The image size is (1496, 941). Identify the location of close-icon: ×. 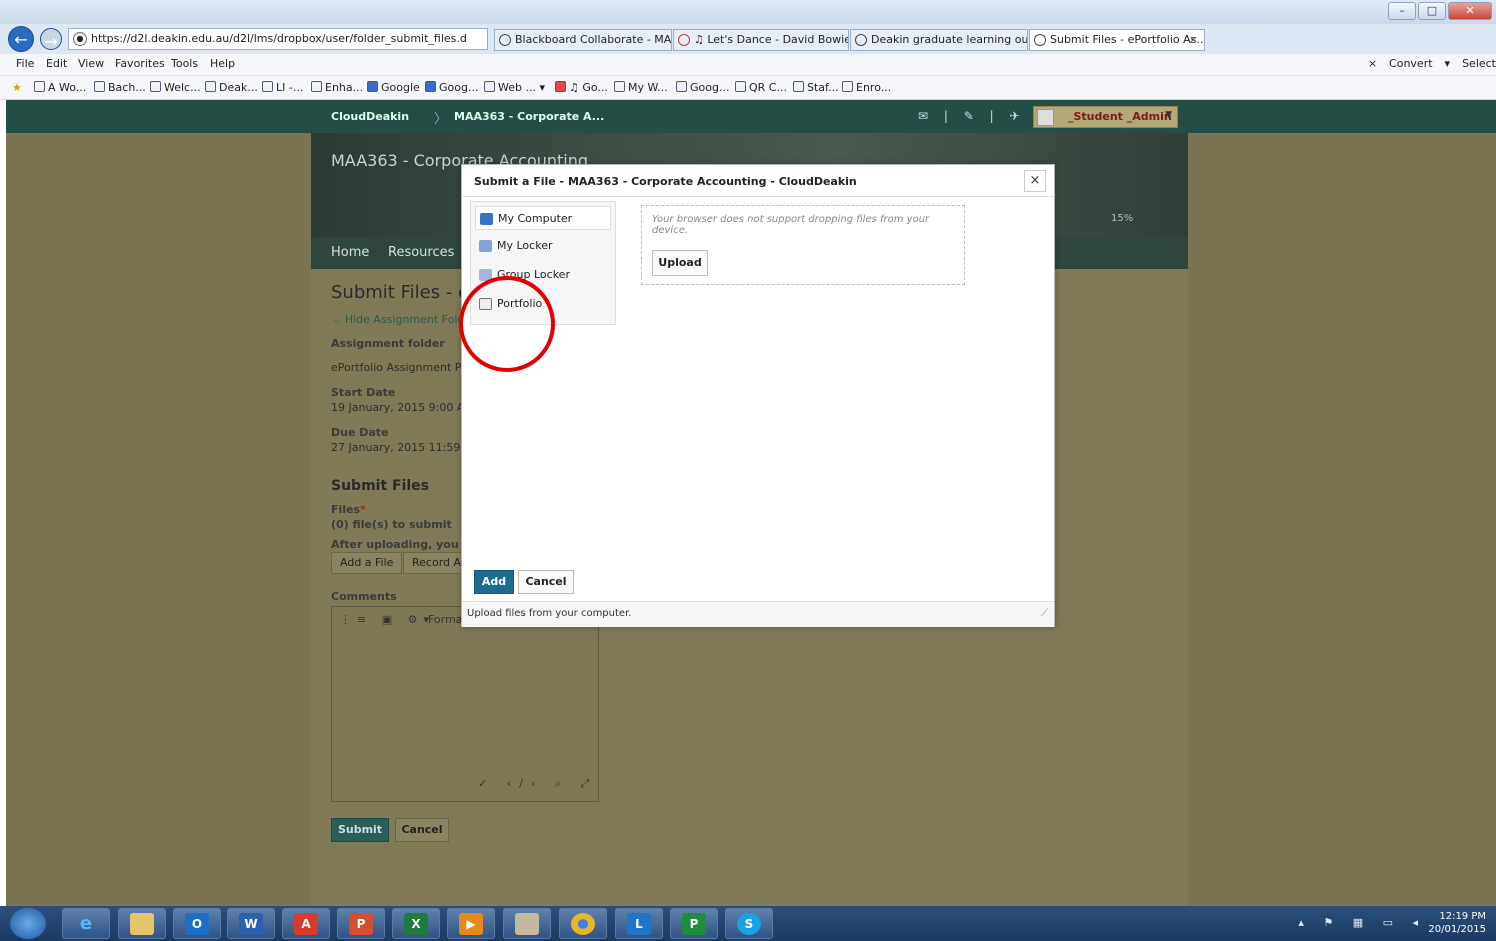
(1035, 181).